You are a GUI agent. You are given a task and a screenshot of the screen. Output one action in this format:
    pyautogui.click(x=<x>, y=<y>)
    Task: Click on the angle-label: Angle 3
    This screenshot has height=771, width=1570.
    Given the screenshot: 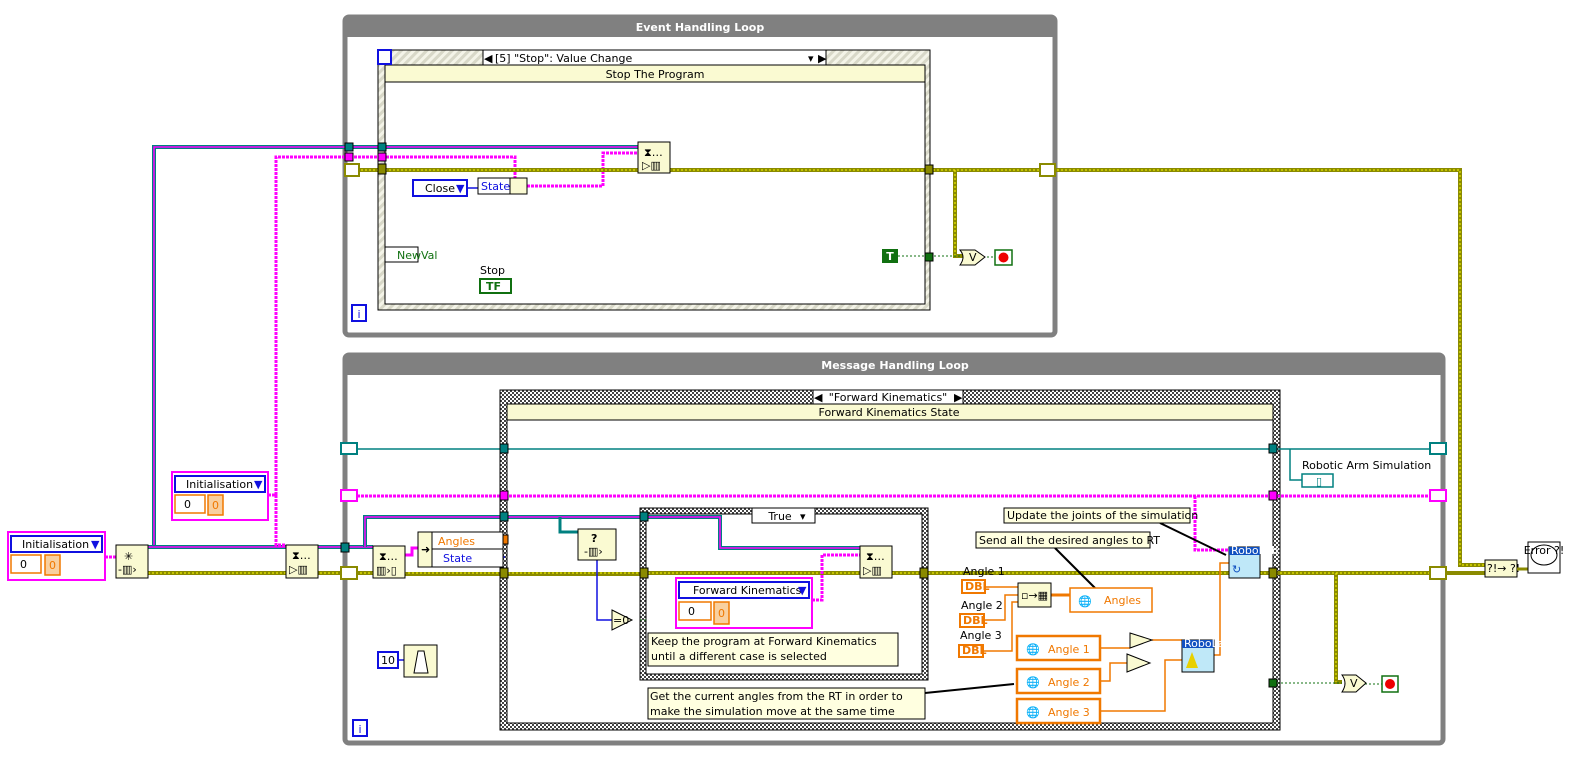 What is the action you would take?
    pyautogui.click(x=981, y=635)
    